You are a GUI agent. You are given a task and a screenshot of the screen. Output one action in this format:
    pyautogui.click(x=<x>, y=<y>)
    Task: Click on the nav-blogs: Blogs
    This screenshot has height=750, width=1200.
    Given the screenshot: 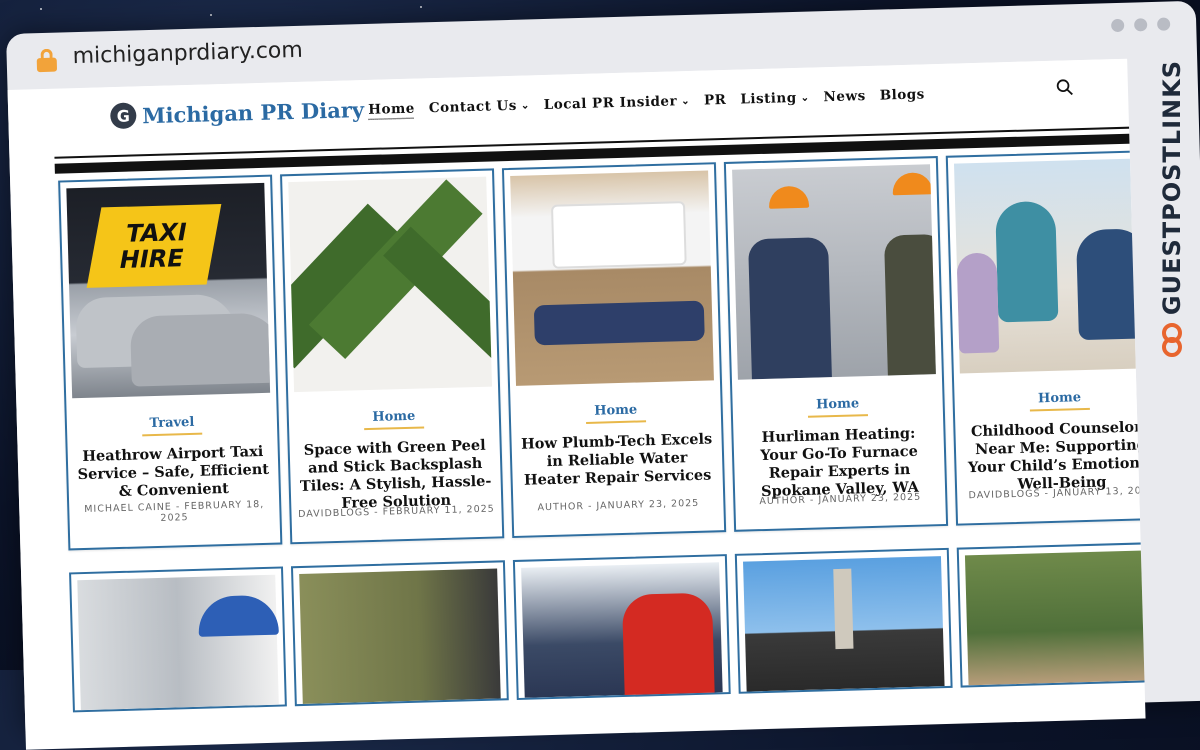 What is the action you would take?
    pyautogui.click(x=902, y=94)
    